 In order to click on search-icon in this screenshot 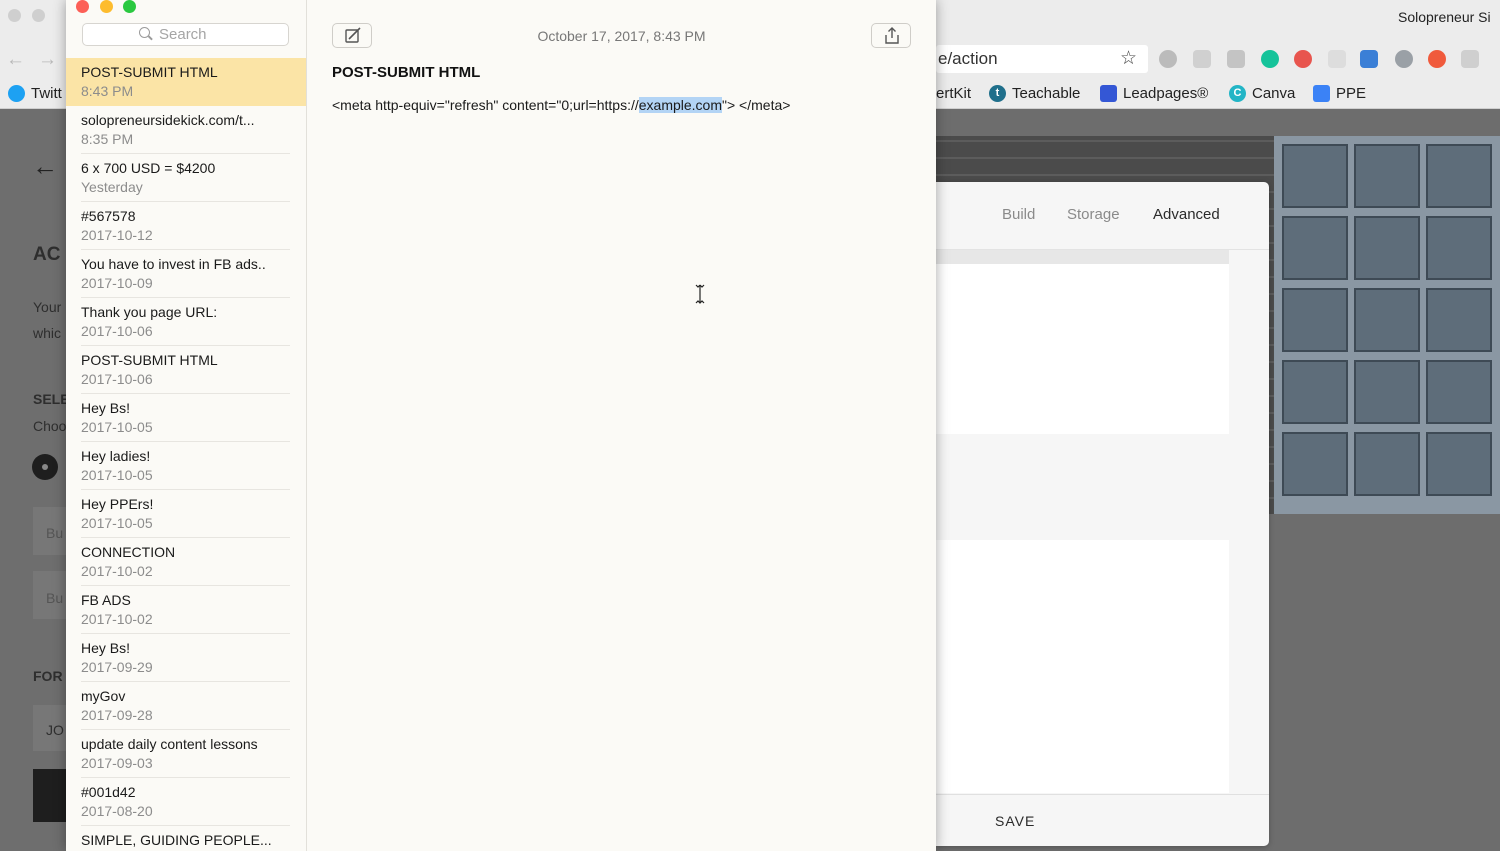, I will do `click(144, 32)`.